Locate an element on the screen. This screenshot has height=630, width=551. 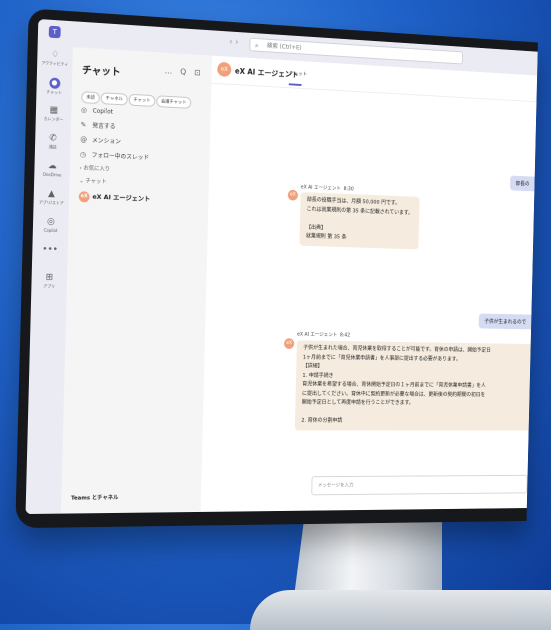
history-nav-buttons: ‹ › is located at coordinates (234, 42).